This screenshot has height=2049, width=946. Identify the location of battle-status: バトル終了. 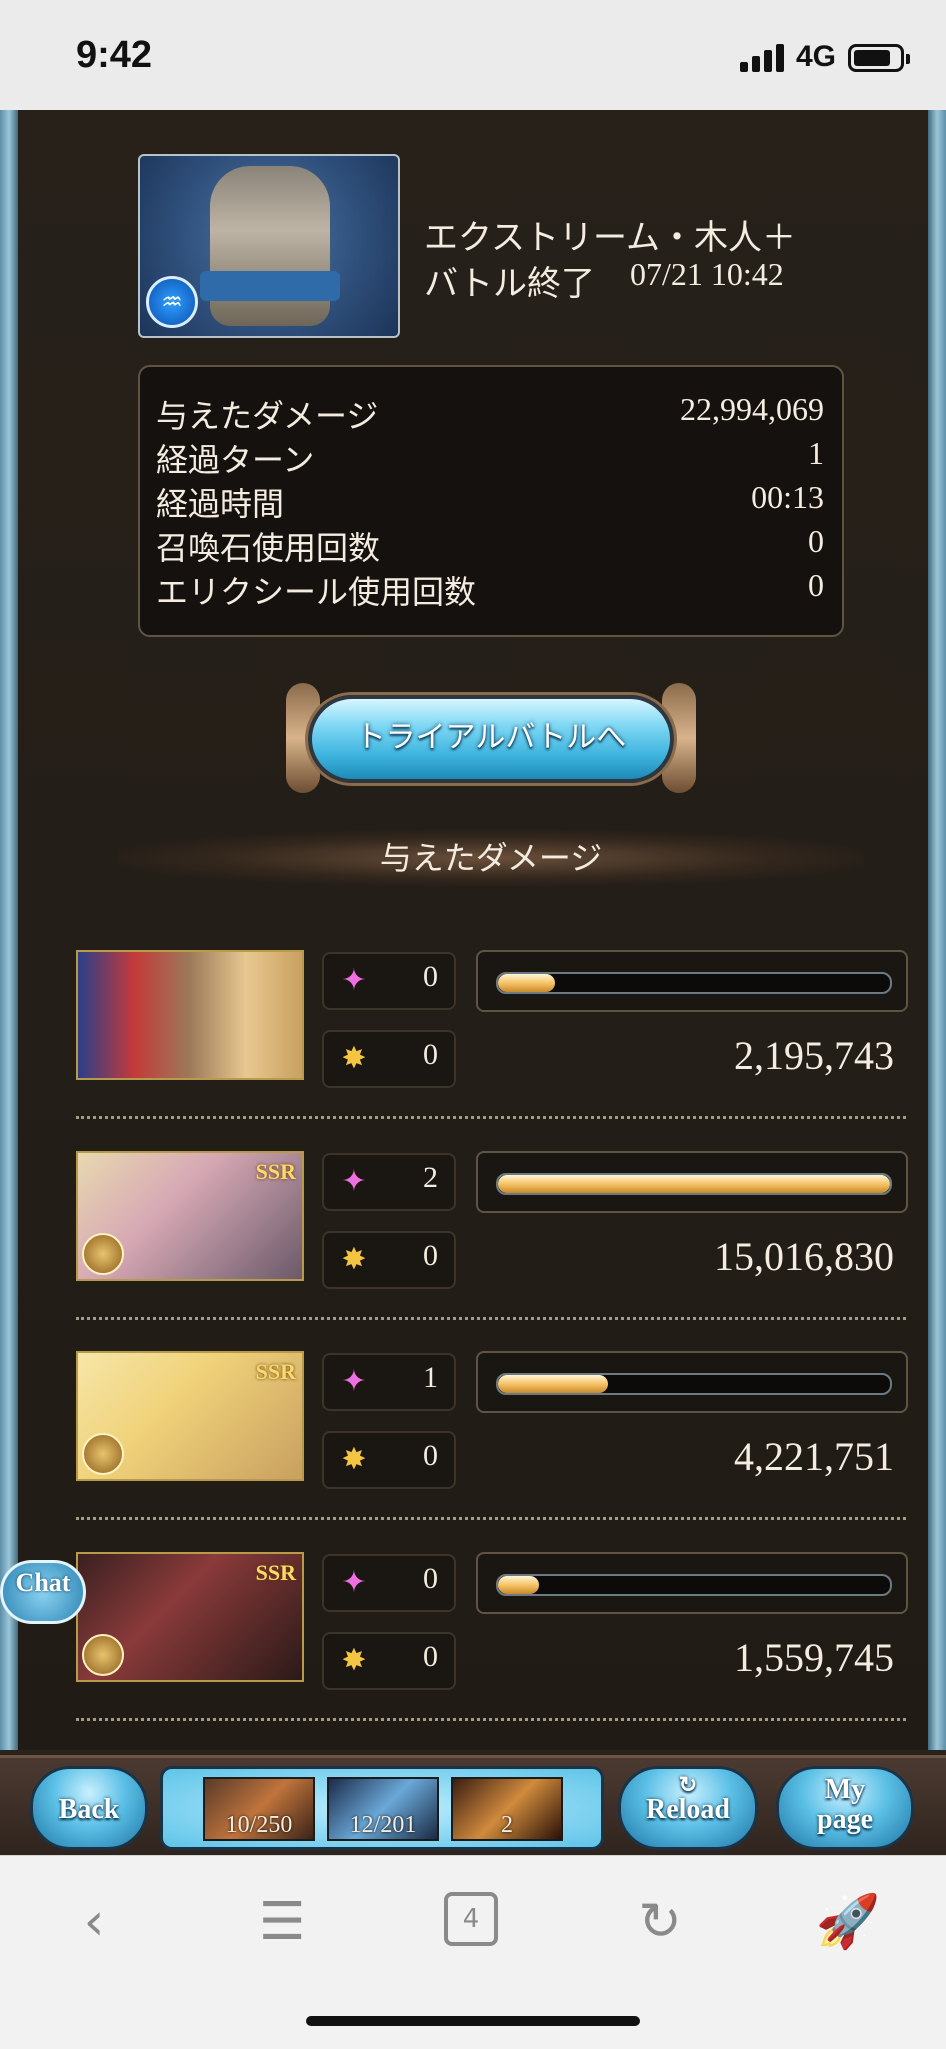
(510, 284).